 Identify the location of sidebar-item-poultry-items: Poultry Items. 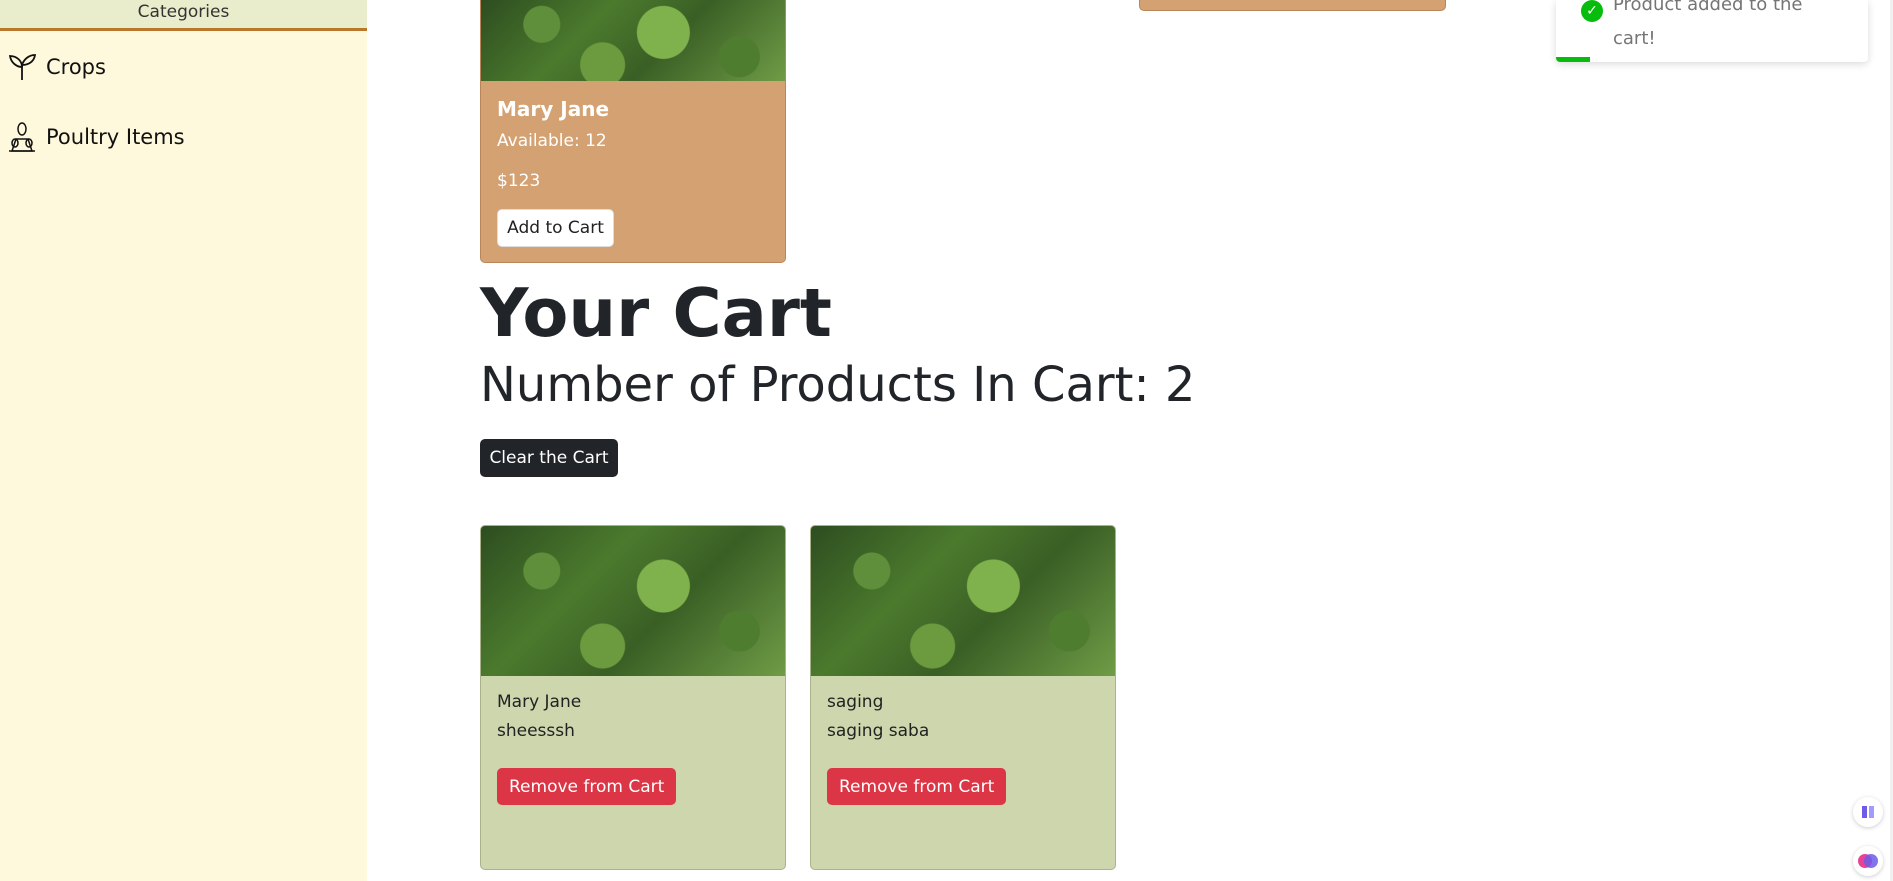
(92, 137).